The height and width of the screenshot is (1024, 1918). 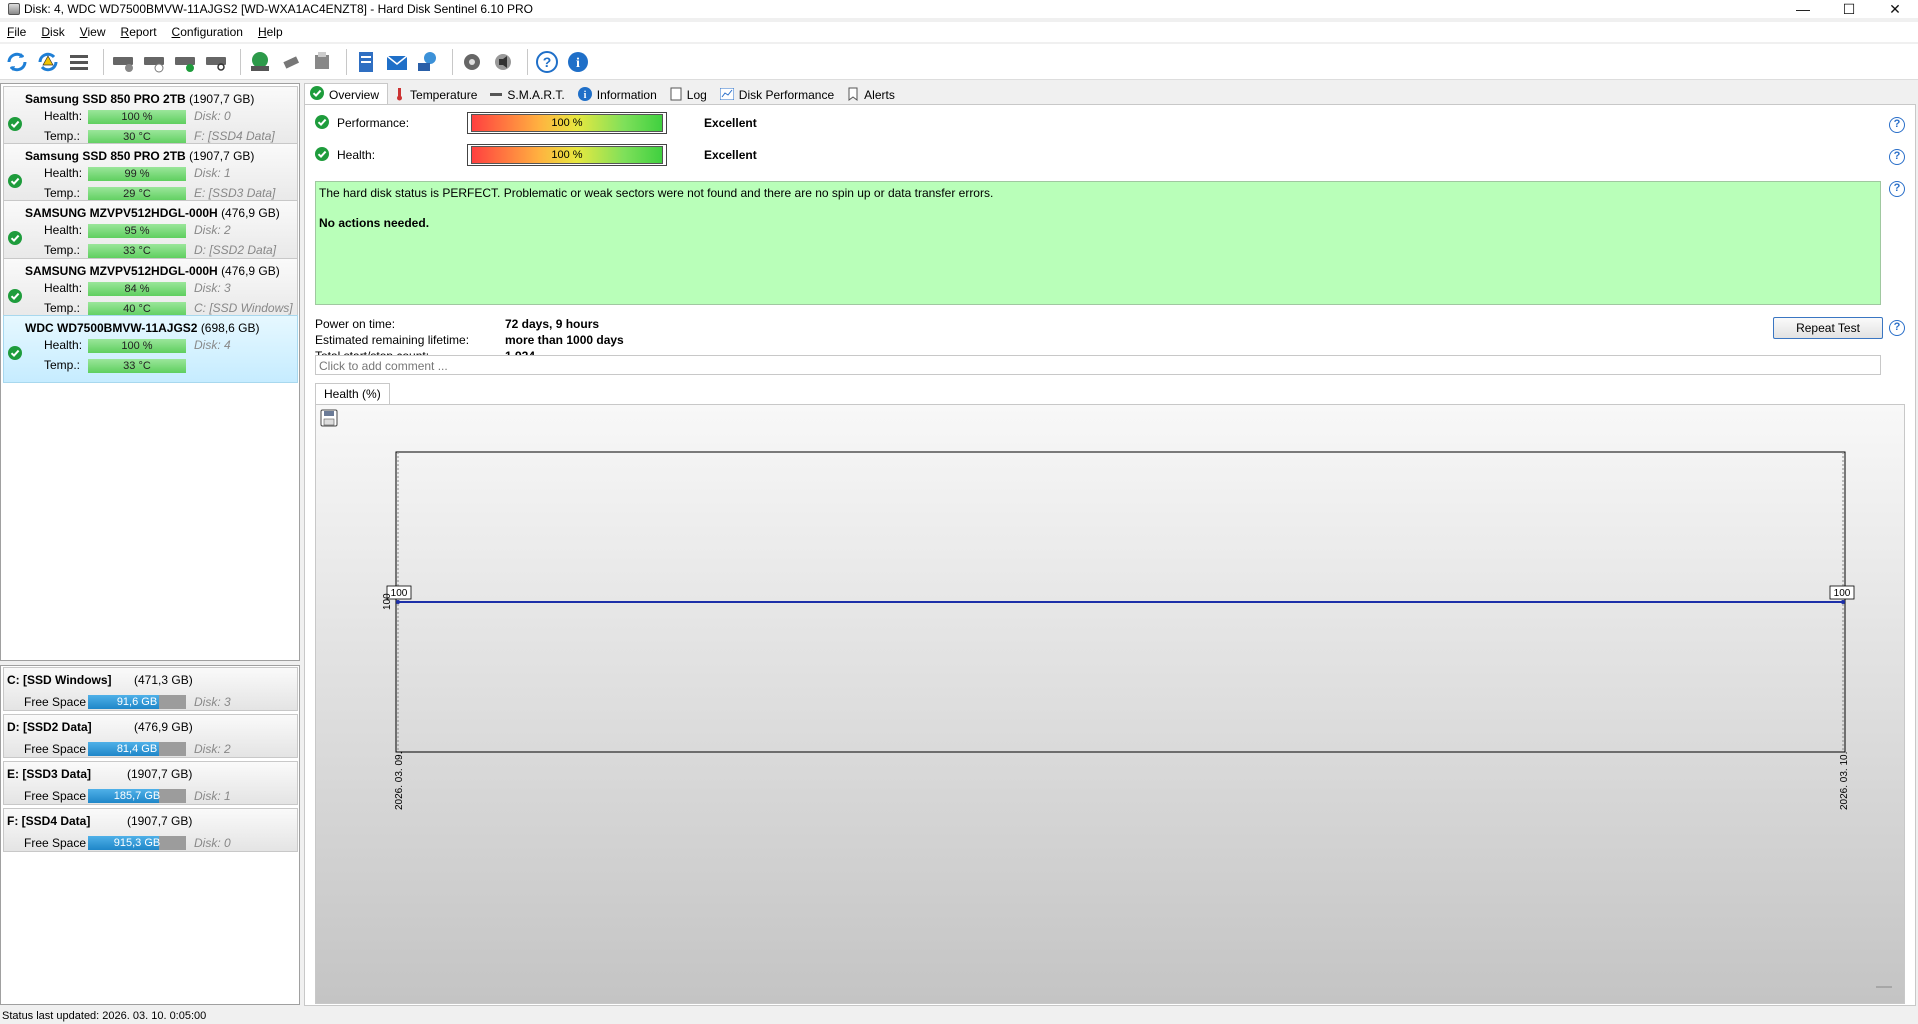 What do you see at coordinates (503, 62) in the screenshot?
I see `sound-icon` at bounding box center [503, 62].